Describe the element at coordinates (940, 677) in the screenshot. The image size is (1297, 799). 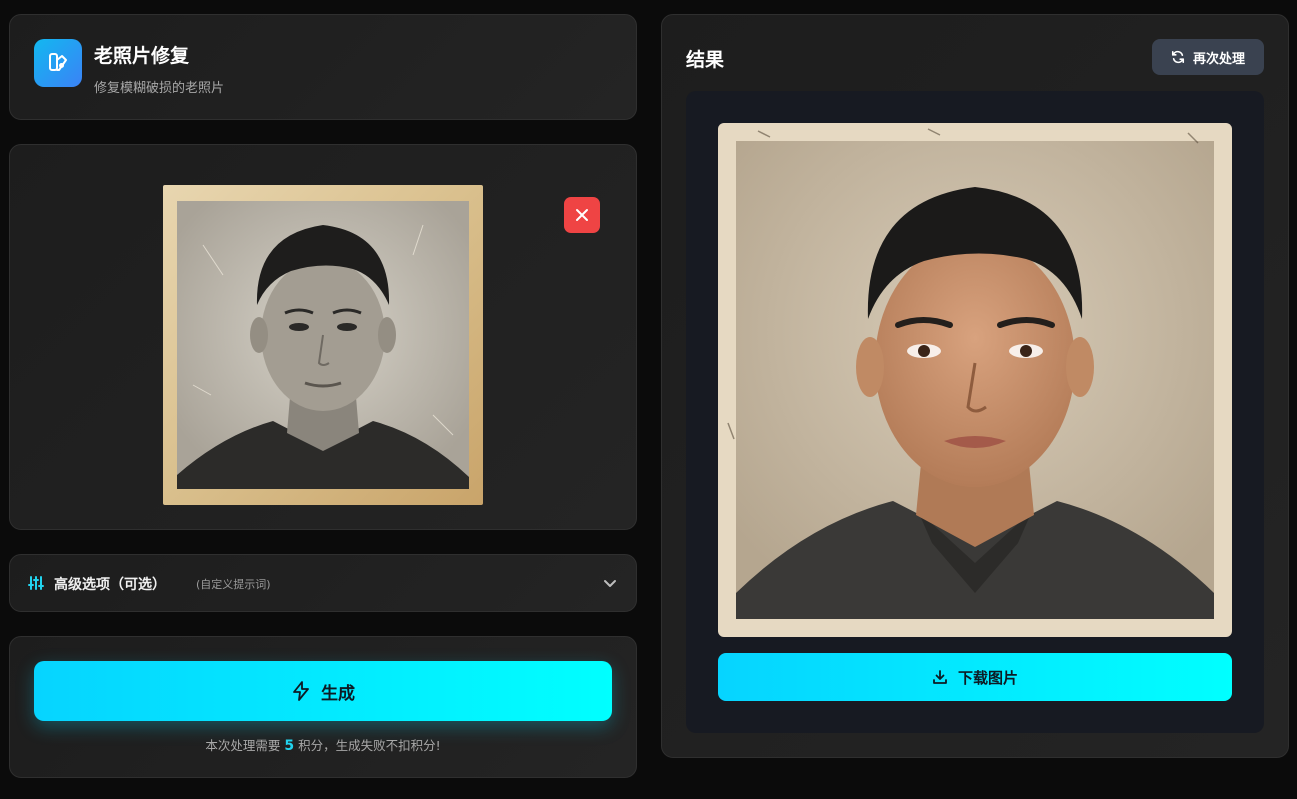
I see `download-icon` at that location.